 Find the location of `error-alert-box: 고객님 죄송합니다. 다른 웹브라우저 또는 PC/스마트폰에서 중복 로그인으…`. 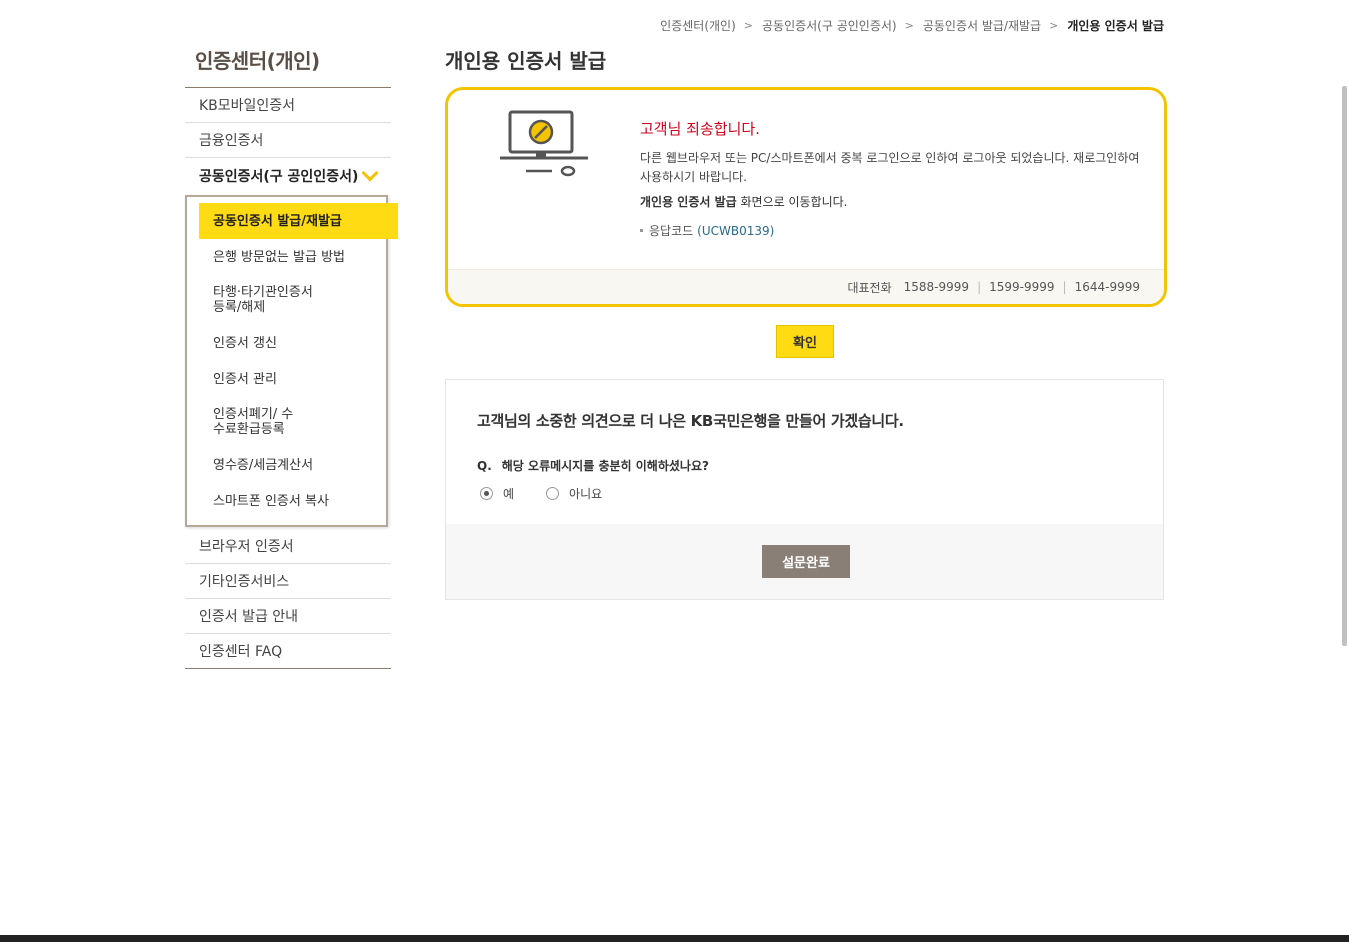

error-alert-box: 고객님 죄송합니다. 다른 웹브라우저 또는 PC/스마트폰에서 중복 로그인으… is located at coordinates (806, 197).